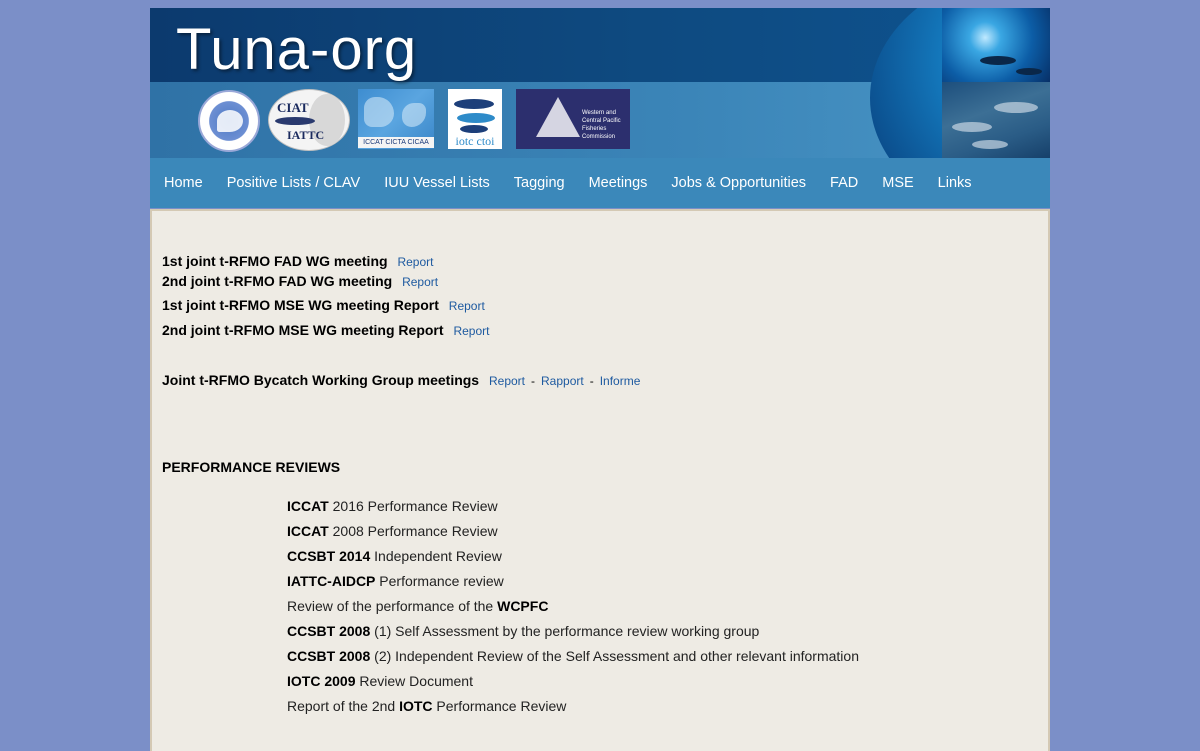 The height and width of the screenshot is (751, 1200). What do you see at coordinates (343, 706) in the screenshot?
I see `review-text: Report of the 2nd` at bounding box center [343, 706].